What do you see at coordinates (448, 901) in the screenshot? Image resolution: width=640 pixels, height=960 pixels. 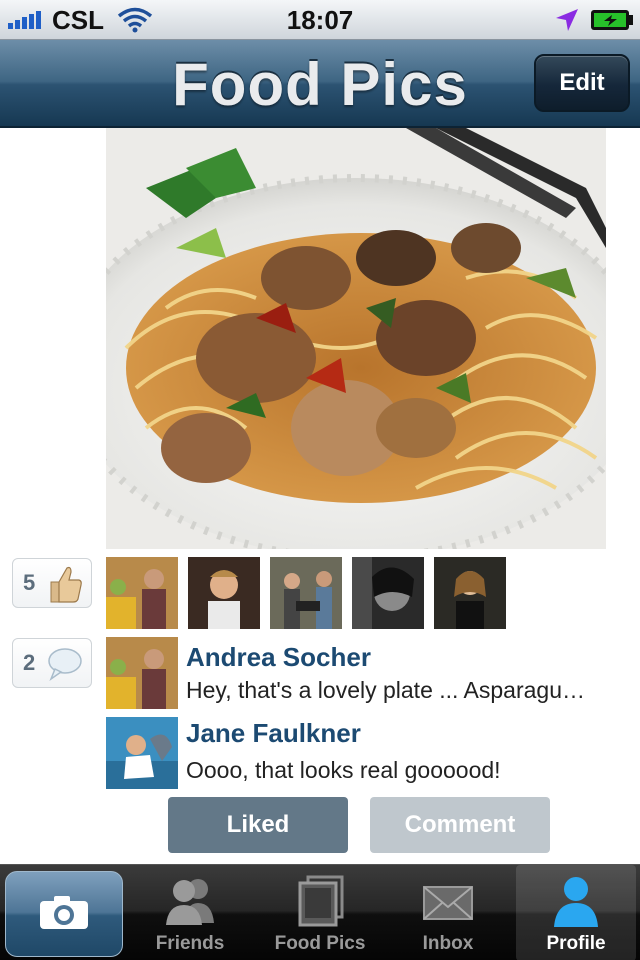 I see `envelope-icon` at bounding box center [448, 901].